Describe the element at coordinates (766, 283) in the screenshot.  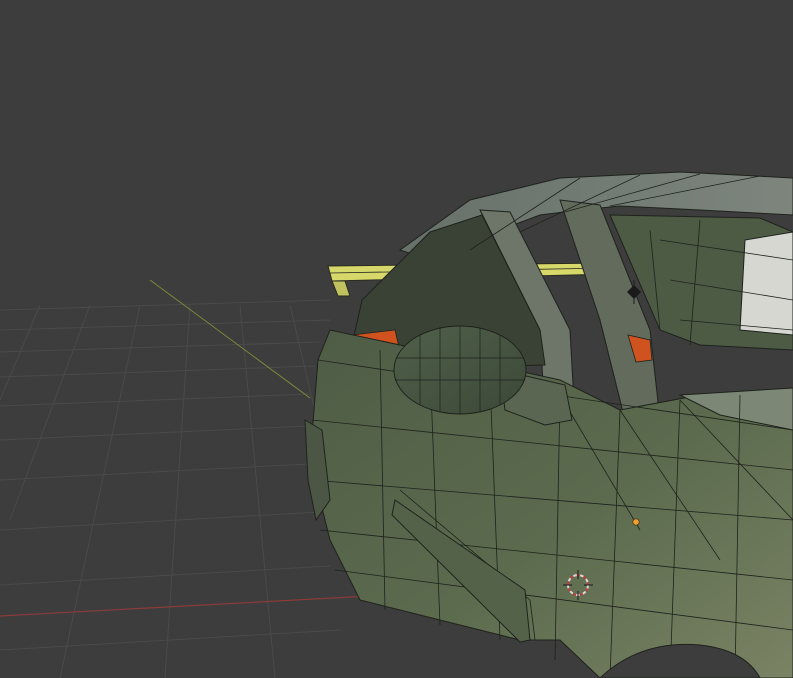
I see `side-window-glass` at that location.